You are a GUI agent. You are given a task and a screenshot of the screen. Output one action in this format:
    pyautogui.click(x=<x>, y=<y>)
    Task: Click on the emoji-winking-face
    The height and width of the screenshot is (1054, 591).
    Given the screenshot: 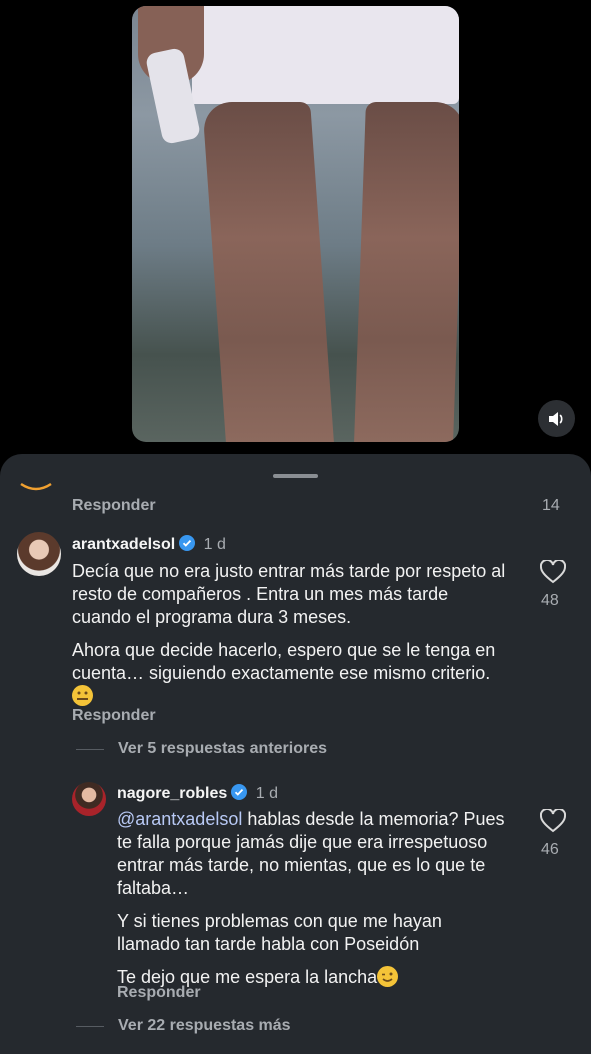 What is the action you would take?
    pyautogui.click(x=388, y=976)
    